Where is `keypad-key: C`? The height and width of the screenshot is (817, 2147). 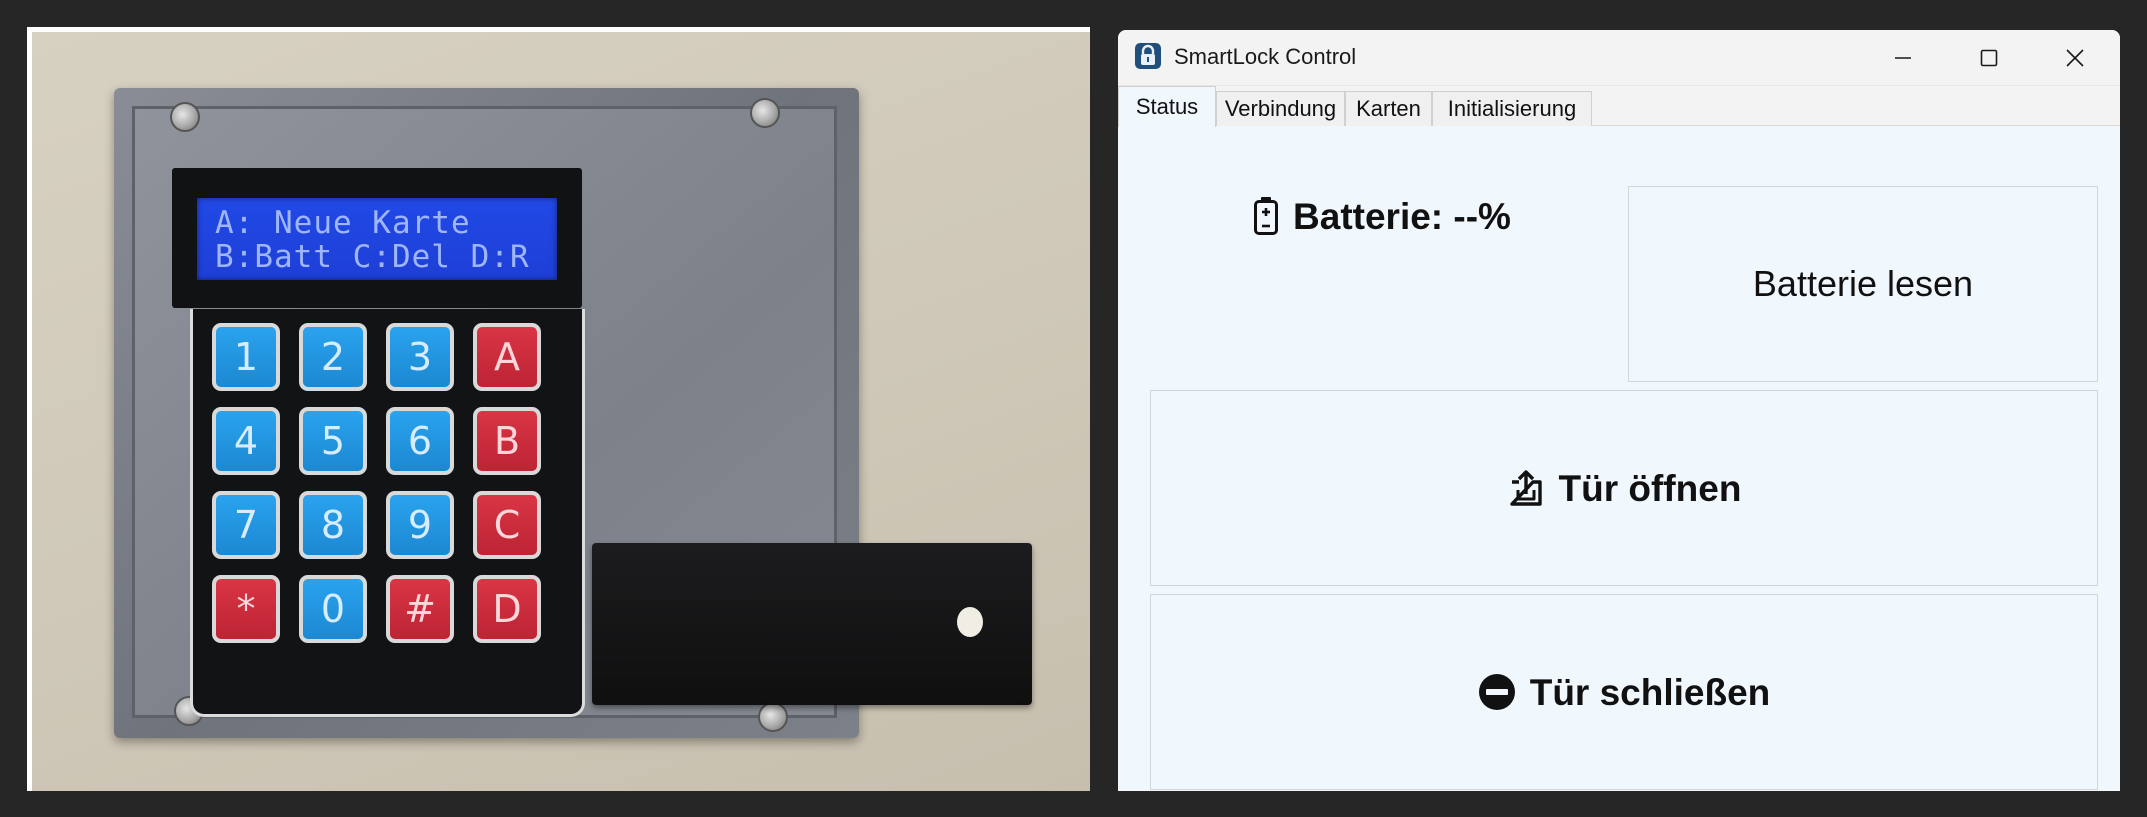
keypad-key: C is located at coordinates (507, 525).